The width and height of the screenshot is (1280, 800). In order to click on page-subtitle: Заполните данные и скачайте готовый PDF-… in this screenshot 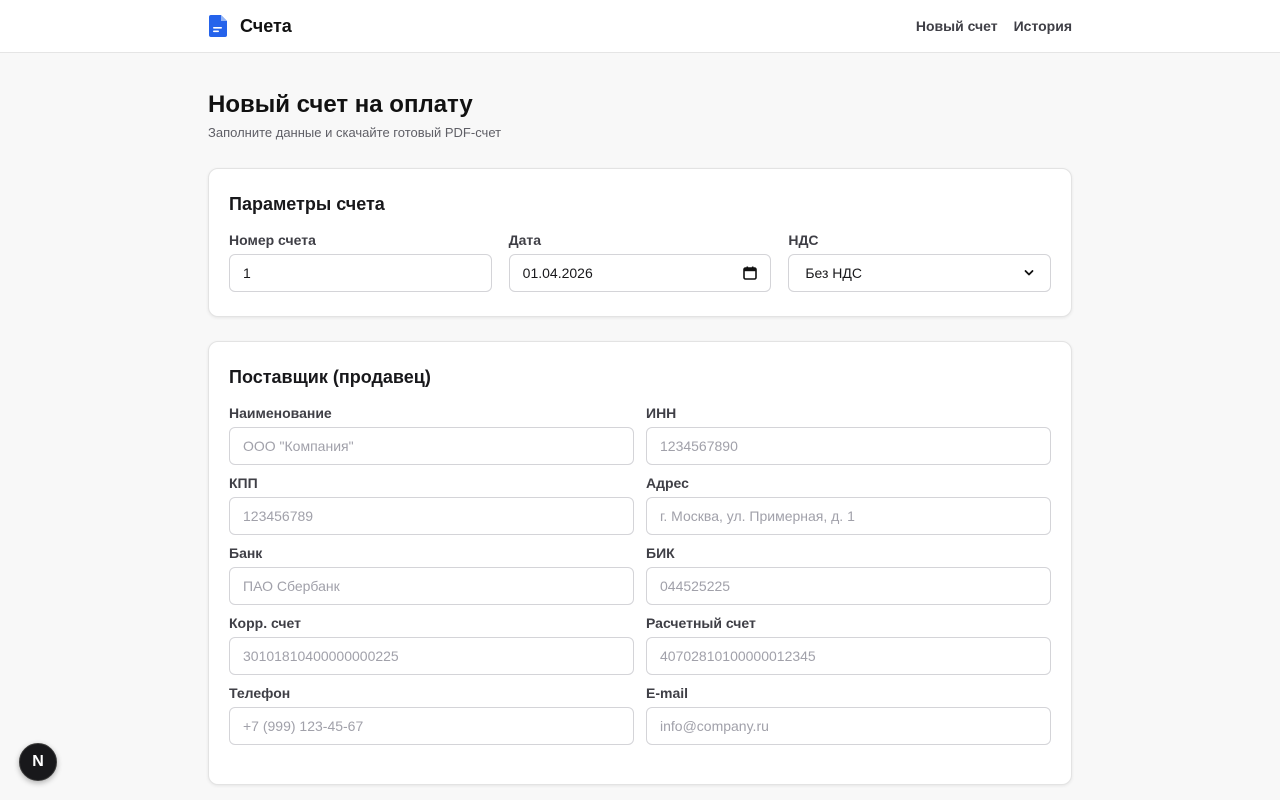, I will do `click(355, 132)`.